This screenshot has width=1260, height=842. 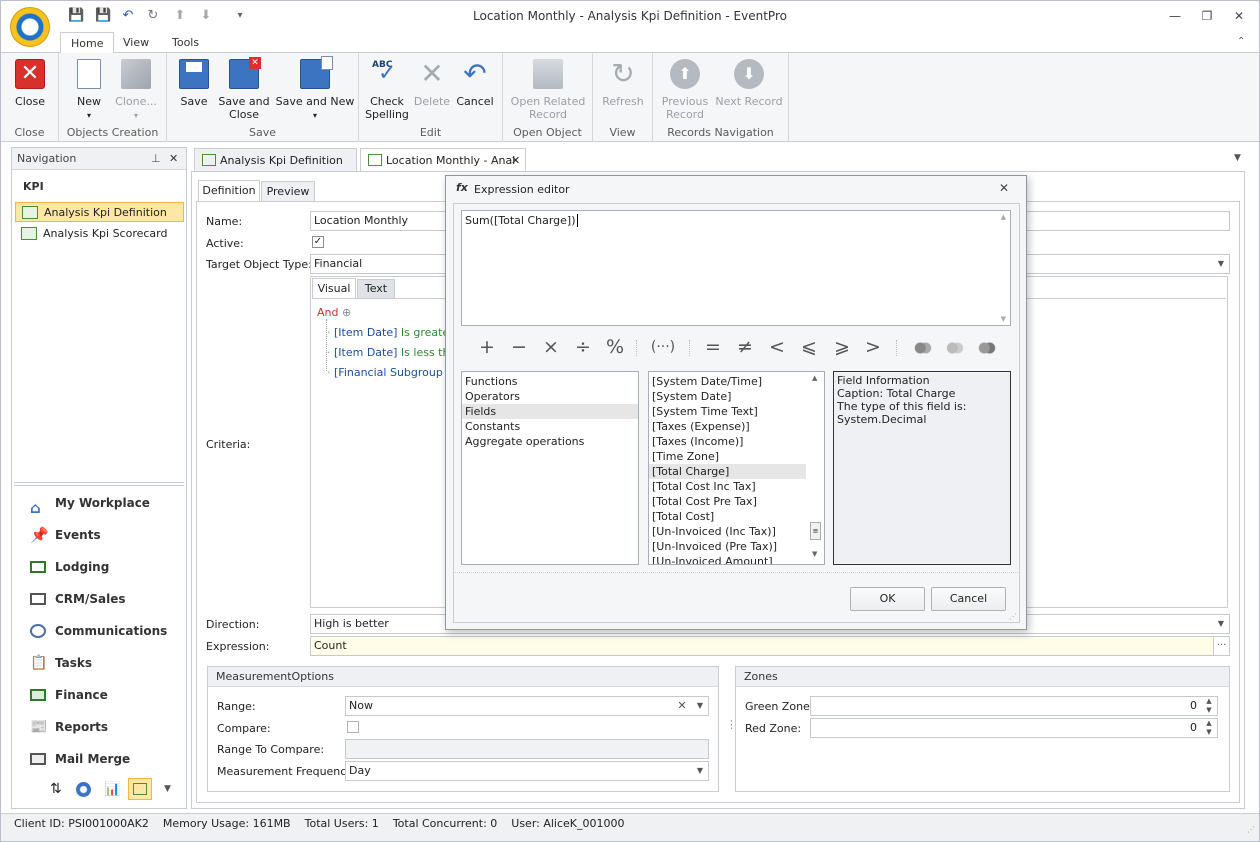 What do you see at coordinates (527, 706) in the screenshot?
I see `range-select: Now ✕ ▼` at bounding box center [527, 706].